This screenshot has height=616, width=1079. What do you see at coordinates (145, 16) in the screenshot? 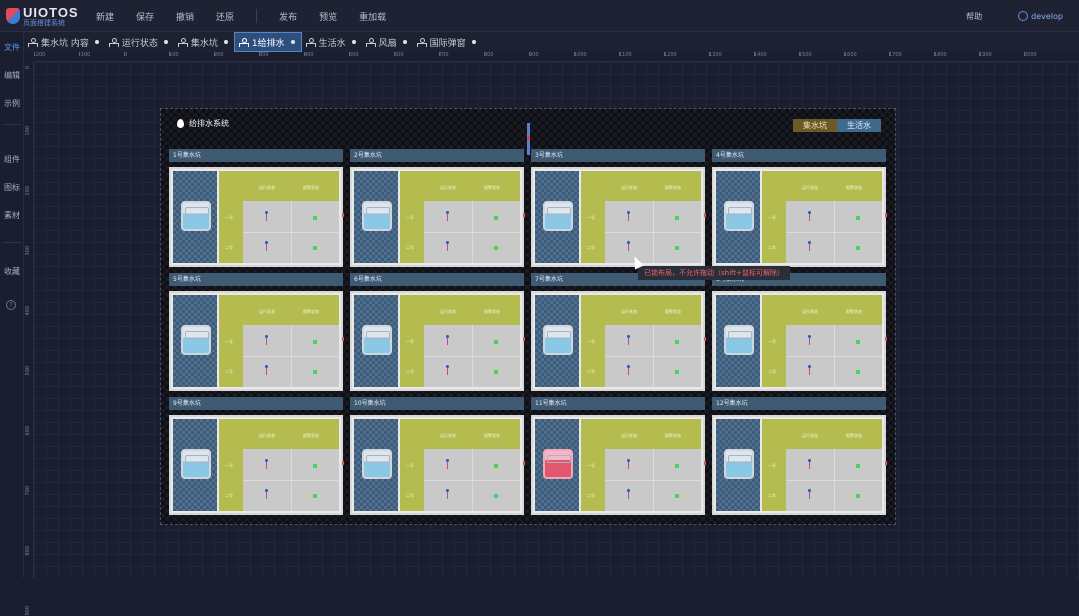
I see `menu-save: 保存` at bounding box center [145, 16].